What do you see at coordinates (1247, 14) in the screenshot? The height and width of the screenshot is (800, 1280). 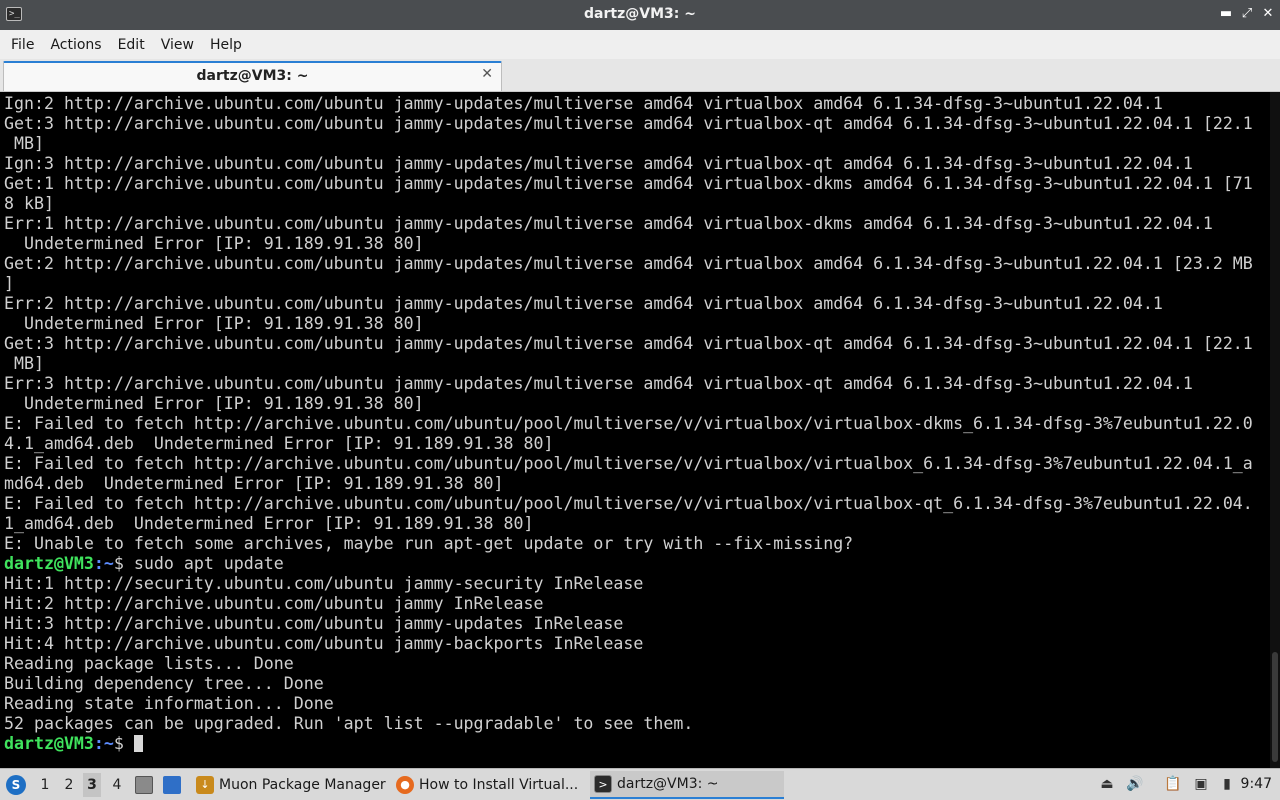 I see `maximize-icon: ⤢` at bounding box center [1247, 14].